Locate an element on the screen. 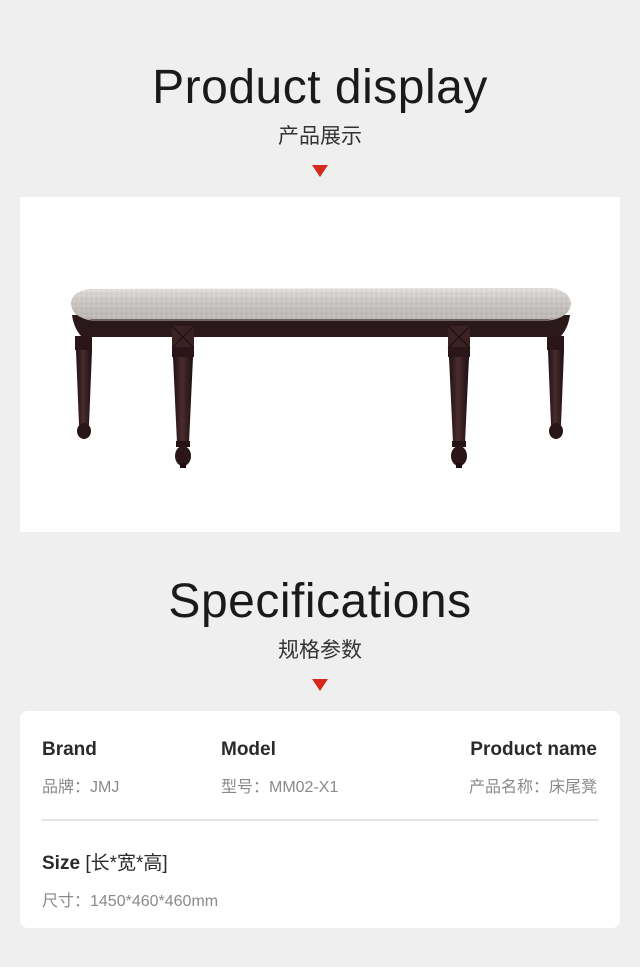  spec-value: 产品名称：床尾凳 is located at coordinates (532, 787).